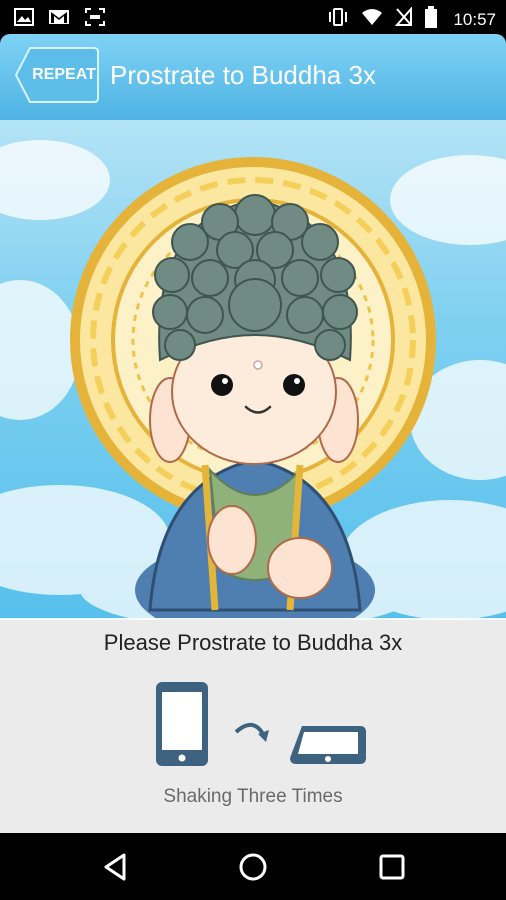 The image size is (506, 900). Describe the element at coordinates (253, 642) in the screenshot. I see `instruction-text: Please Prostrate to Buddha 3x` at that location.